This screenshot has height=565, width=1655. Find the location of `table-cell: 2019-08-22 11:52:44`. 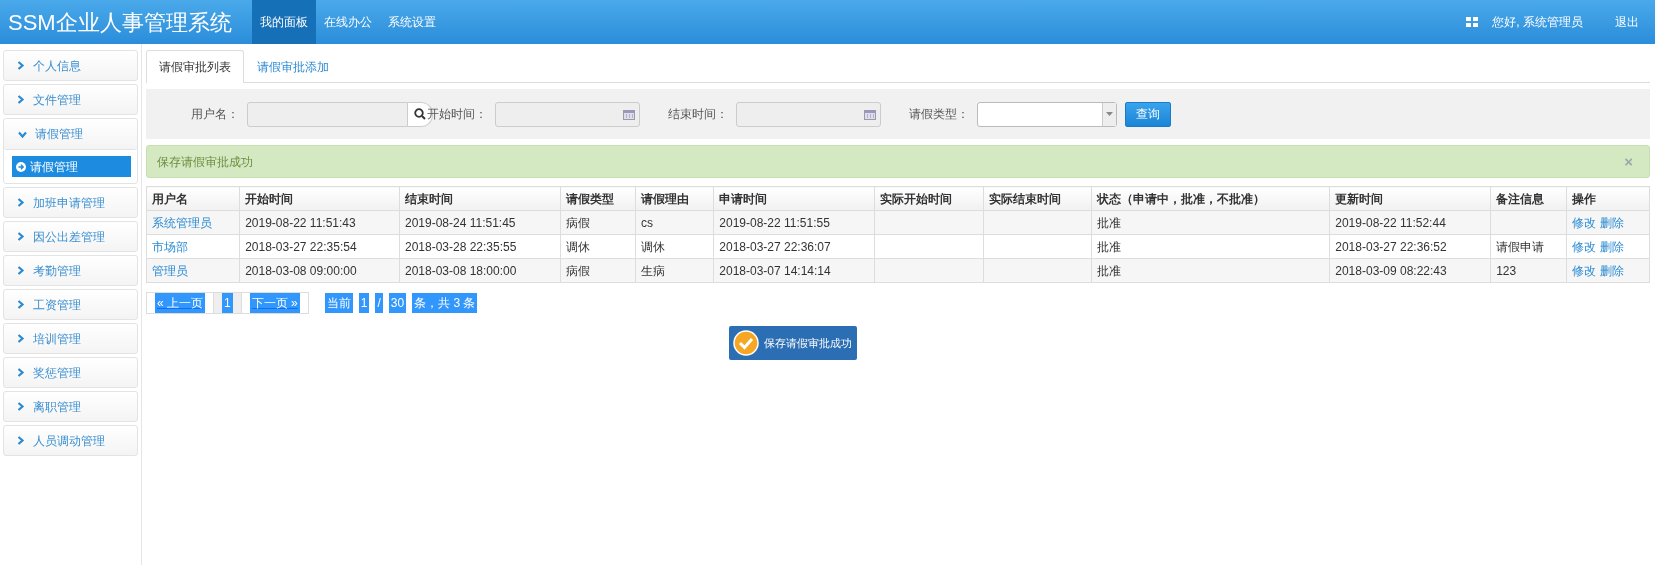

table-cell: 2019-08-22 11:52:44 is located at coordinates (1390, 222).